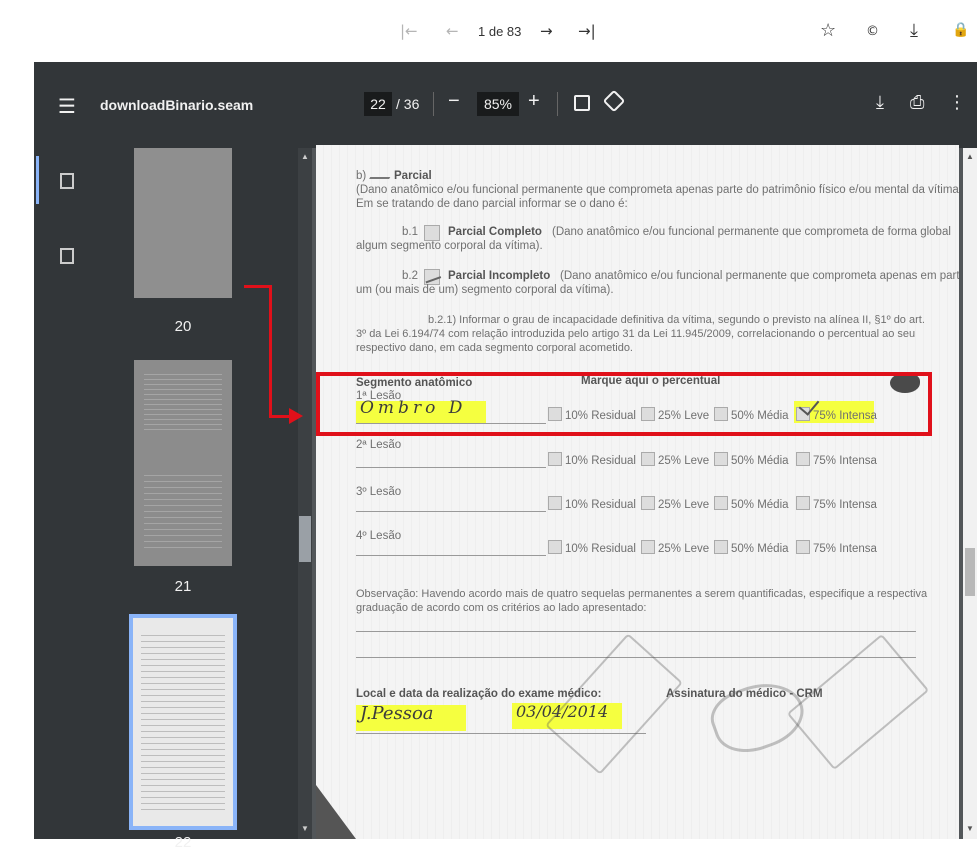 This screenshot has height=851, width=977. I want to click on page-scroll-thumb, so click(970, 572).